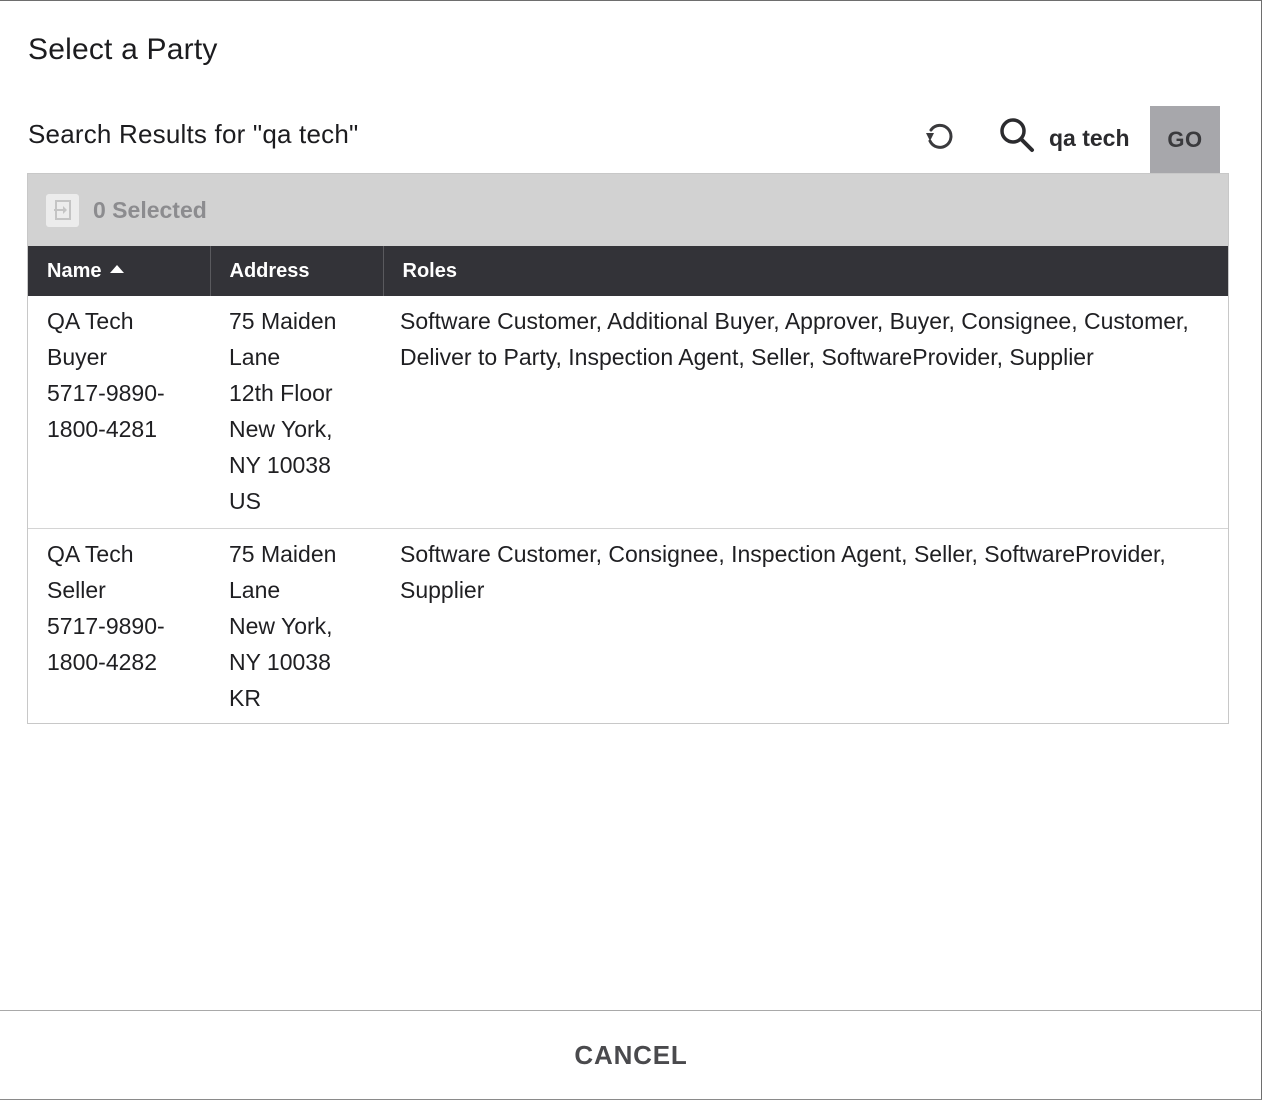 This screenshot has height=1101, width=1262. I want to click on name-line: 1800-4281, so click(102, 429).